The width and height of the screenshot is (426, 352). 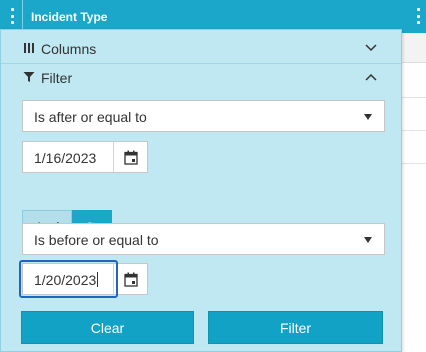 I want to click on filter-button: Filter, so click(x=295, y=327).